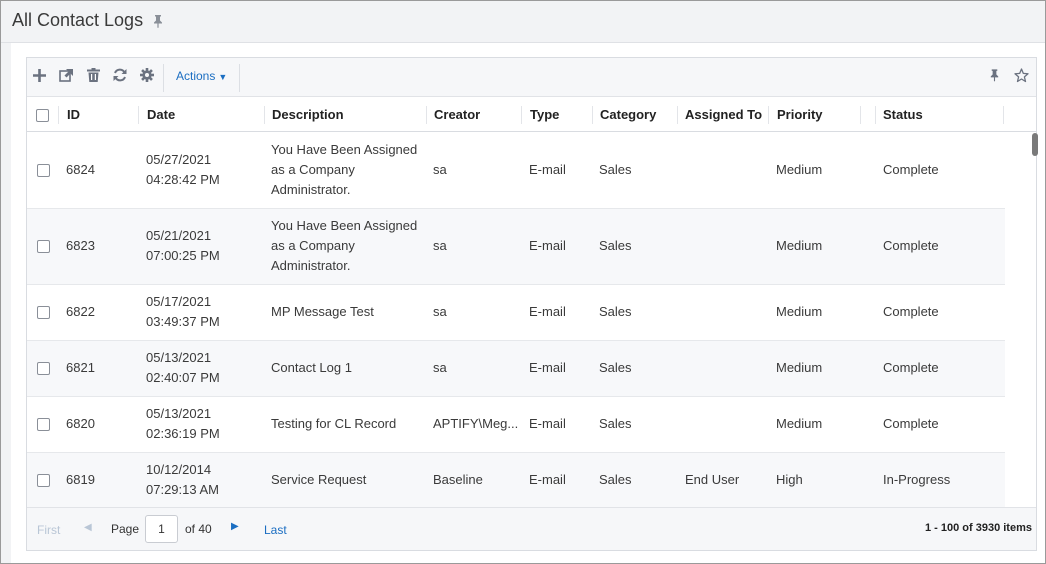 This screenshot has width=1046, height=564. I want to click on column-header-type: Type, so click(544, 114).